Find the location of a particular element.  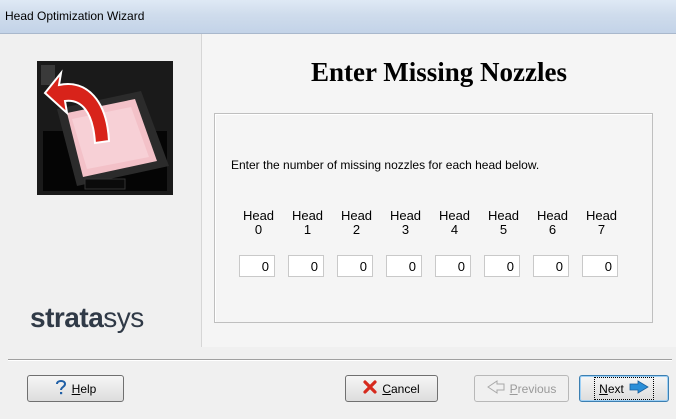

printer-tray-image is located at coordinates (105, 128).